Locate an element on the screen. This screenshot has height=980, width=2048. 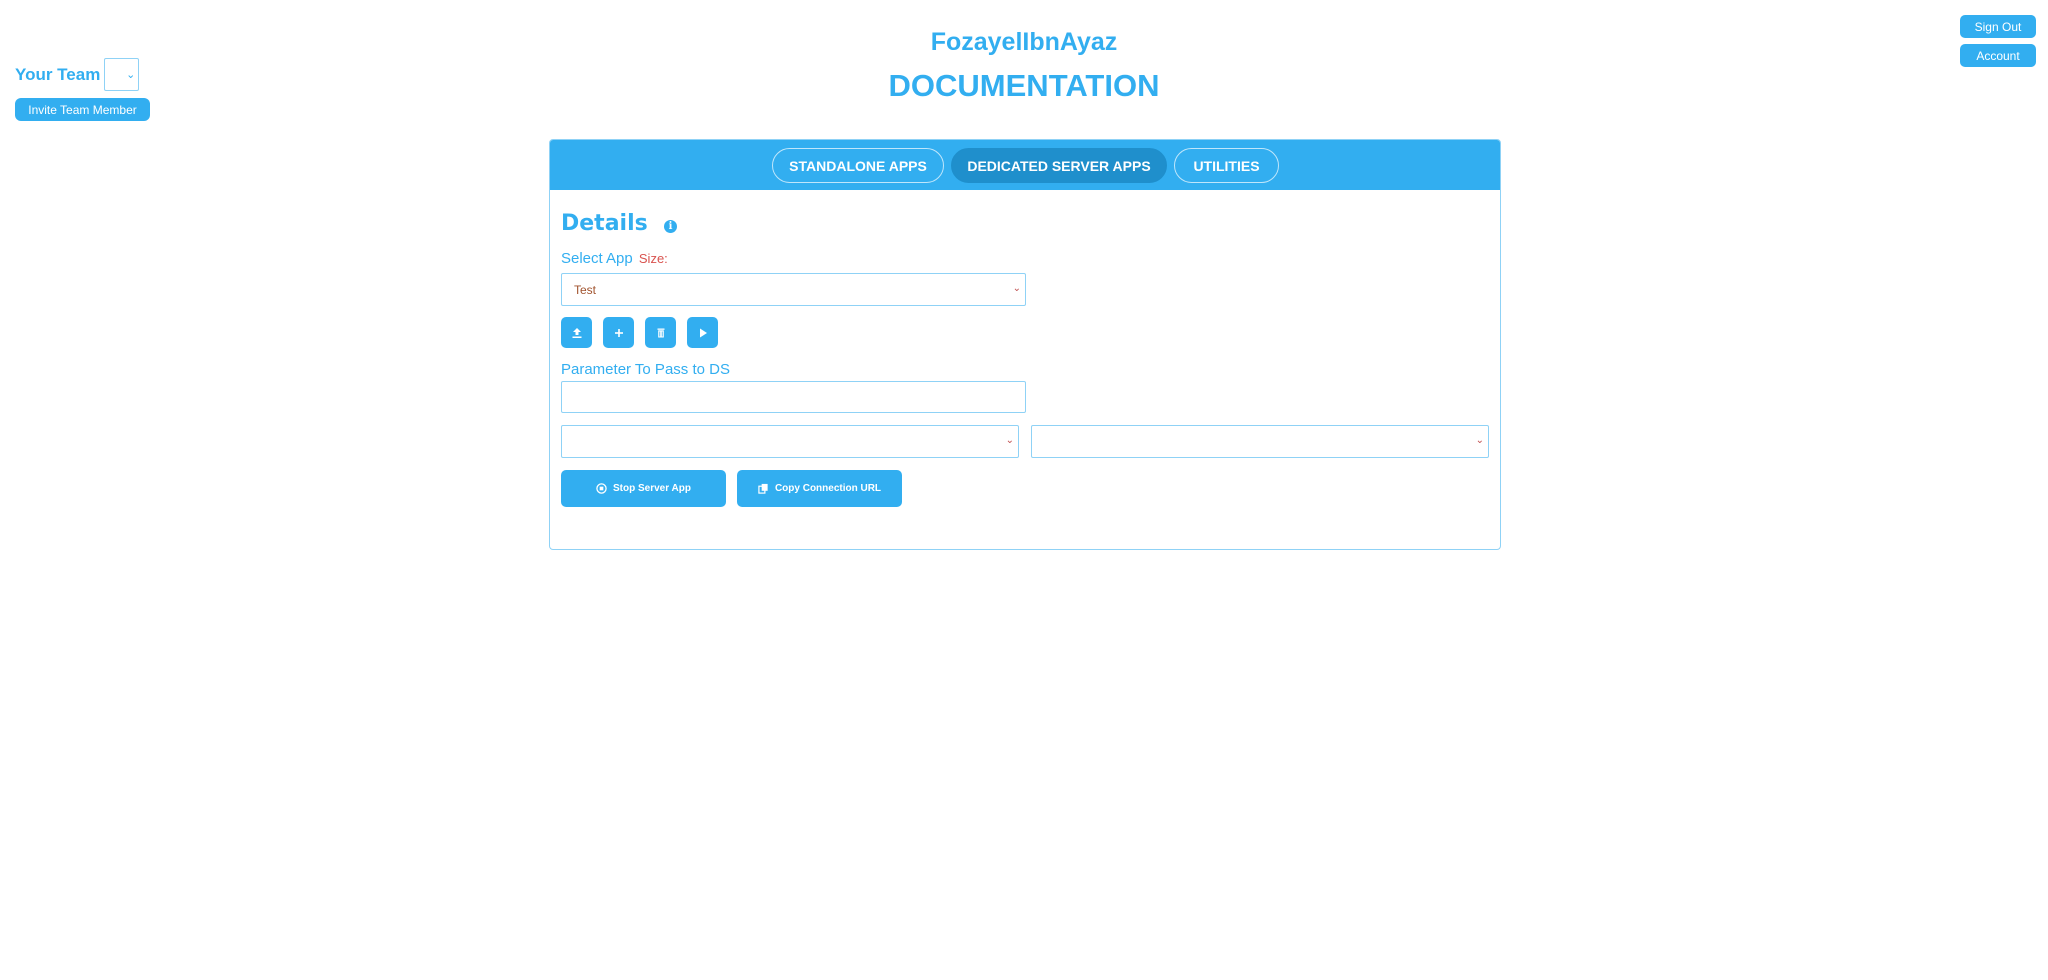
page-title: DOCUMENTATION is located at coordinates (1024, 85).